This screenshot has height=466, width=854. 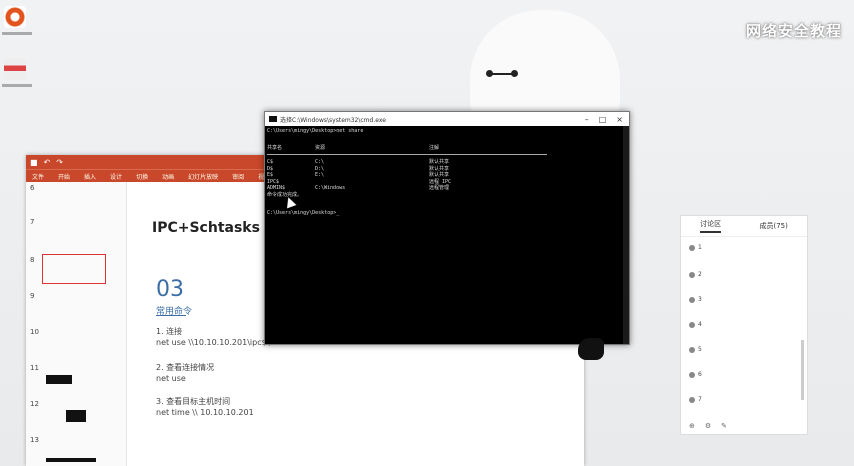 What do you see at coordinates (273, 119) in the screenshot?
I see `cmd-icon` at bounding box center [273, 119].